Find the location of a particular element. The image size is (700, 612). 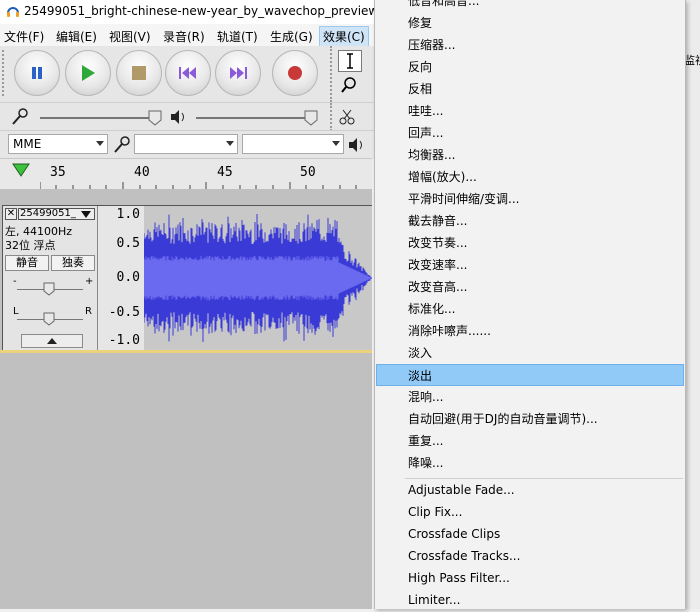

input-volume-slider is located at coordinates (100, 118).